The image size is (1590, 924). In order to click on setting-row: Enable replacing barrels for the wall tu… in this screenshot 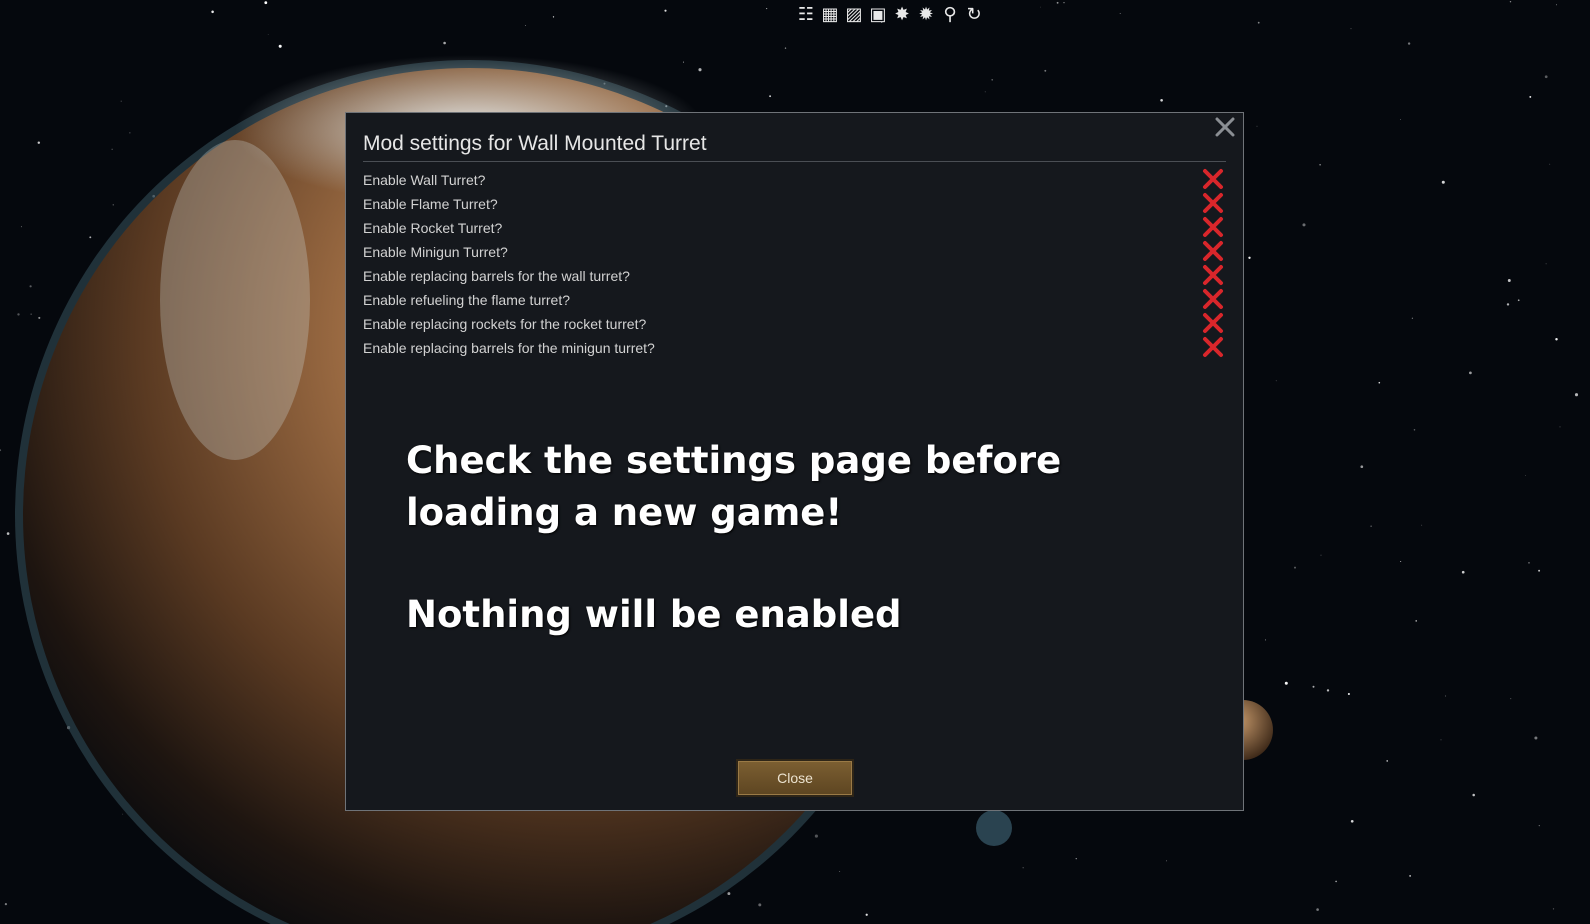, I will do `click(794, 276)`.